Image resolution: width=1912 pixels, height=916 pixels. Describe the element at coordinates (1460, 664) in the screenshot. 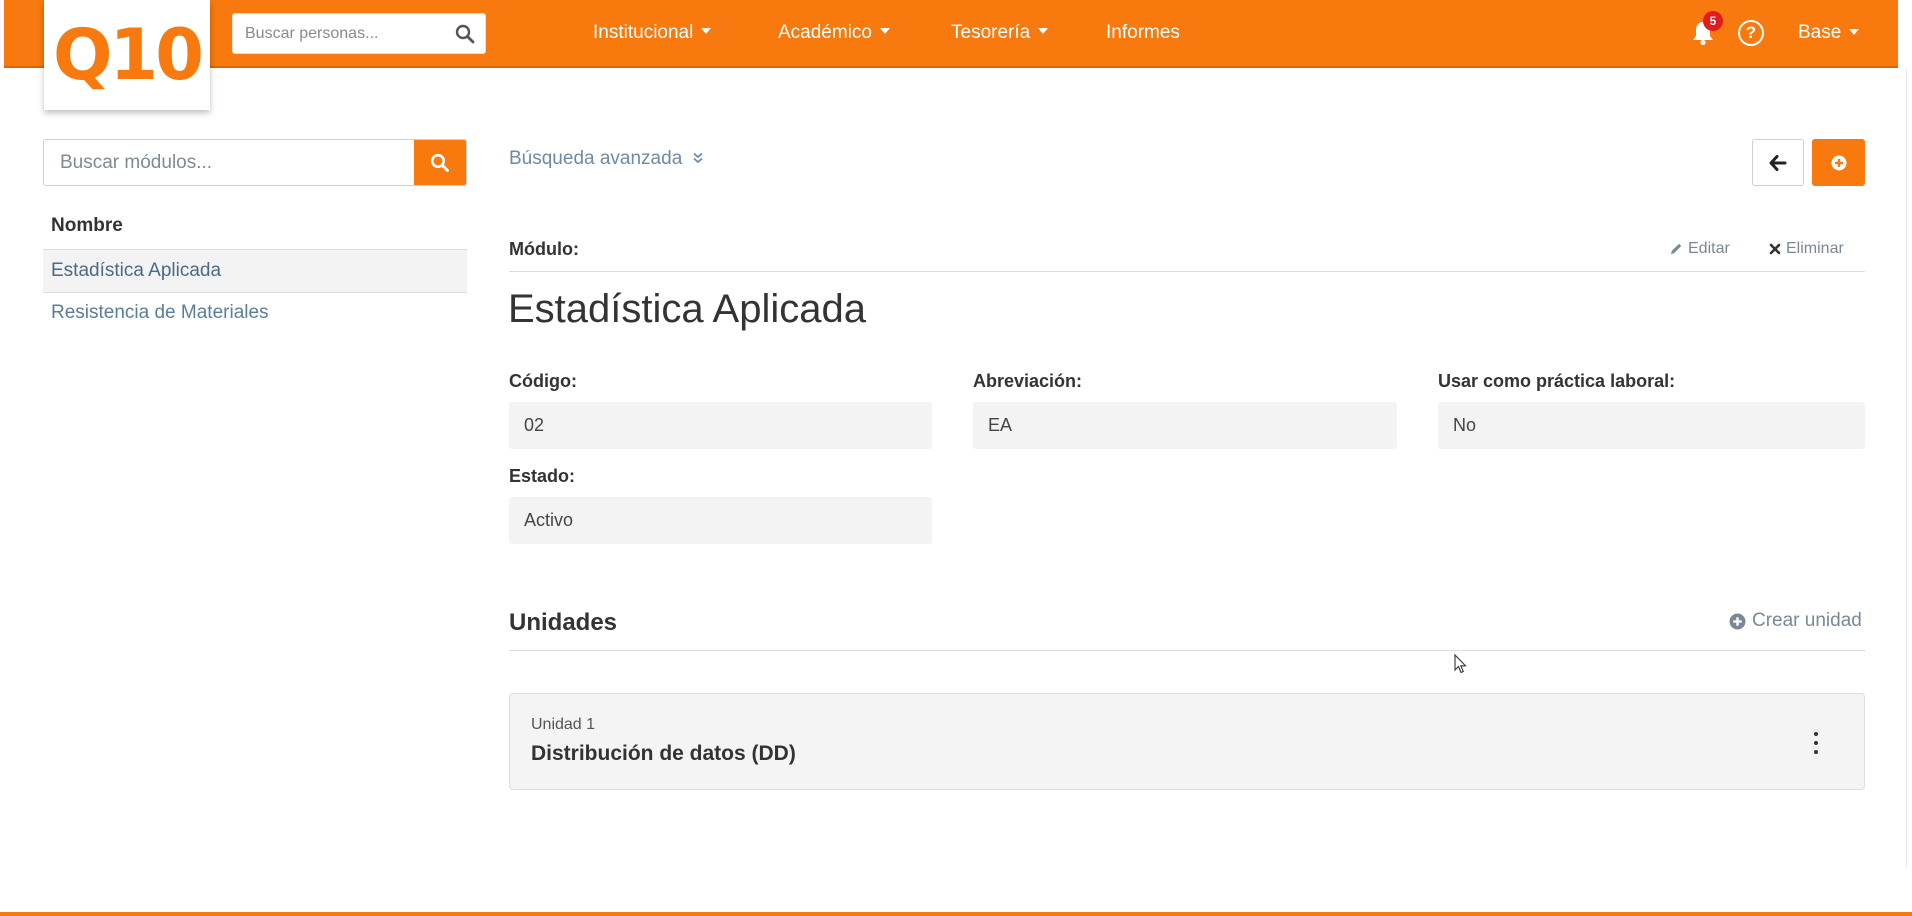

I see `mouse-cursor-icon` at that location.